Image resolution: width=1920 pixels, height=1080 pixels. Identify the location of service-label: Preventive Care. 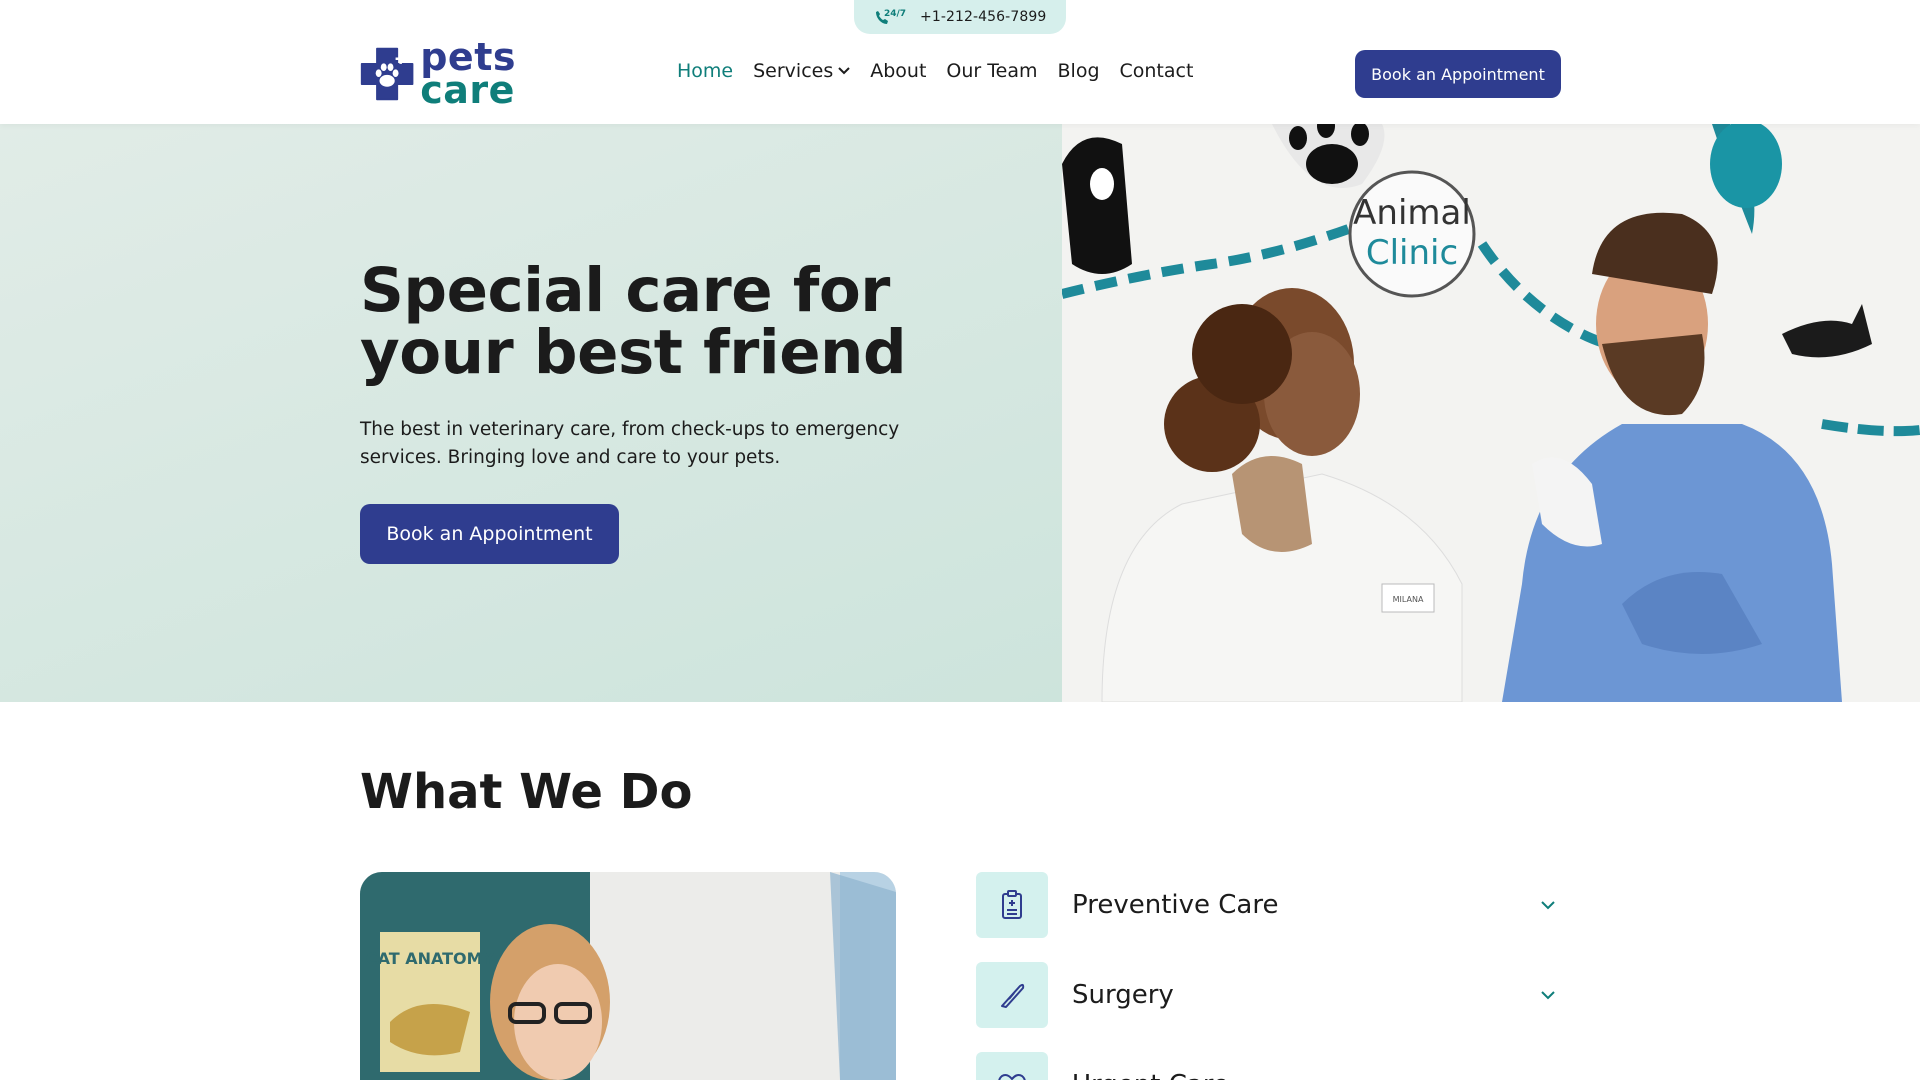
(1175, 905).